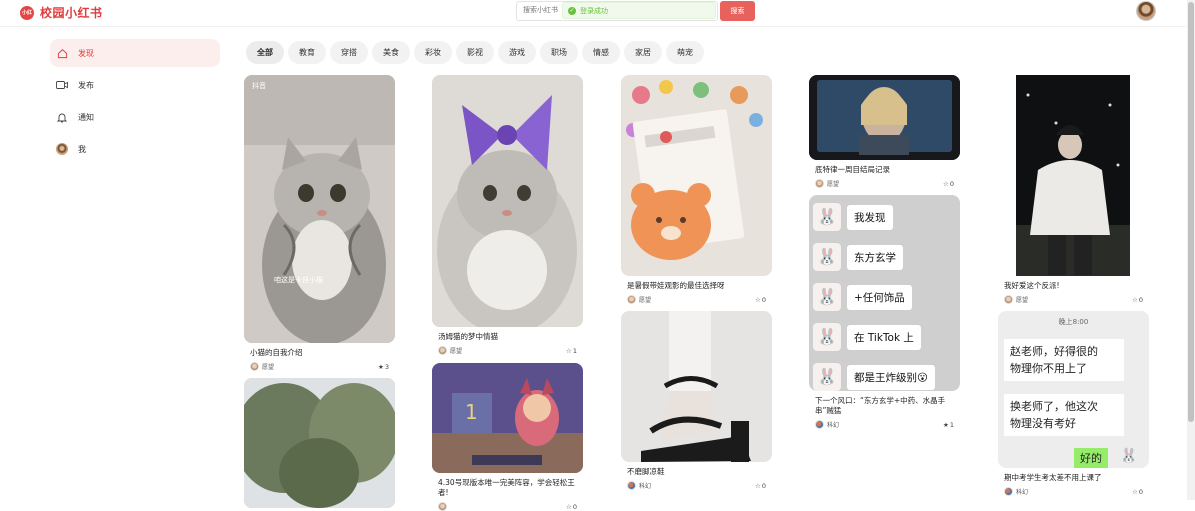 The image size is (1195, 511). I want to click on tab-home: 家居, so click(643, 52).